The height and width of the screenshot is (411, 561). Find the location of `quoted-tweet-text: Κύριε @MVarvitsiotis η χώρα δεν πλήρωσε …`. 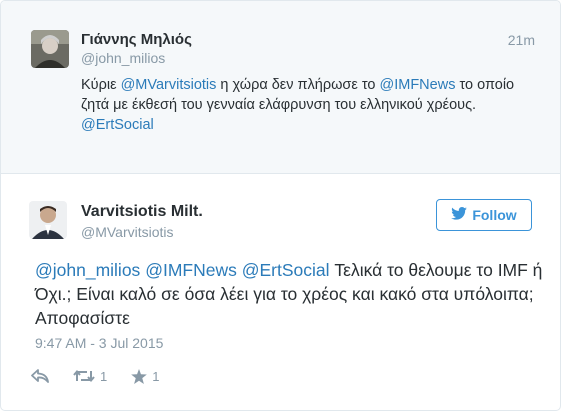

quoted-tweet-text: Κύριε @MVarvitsiotis η χώρα δεν πλήρωσε … is located at coordinates (308, 105).